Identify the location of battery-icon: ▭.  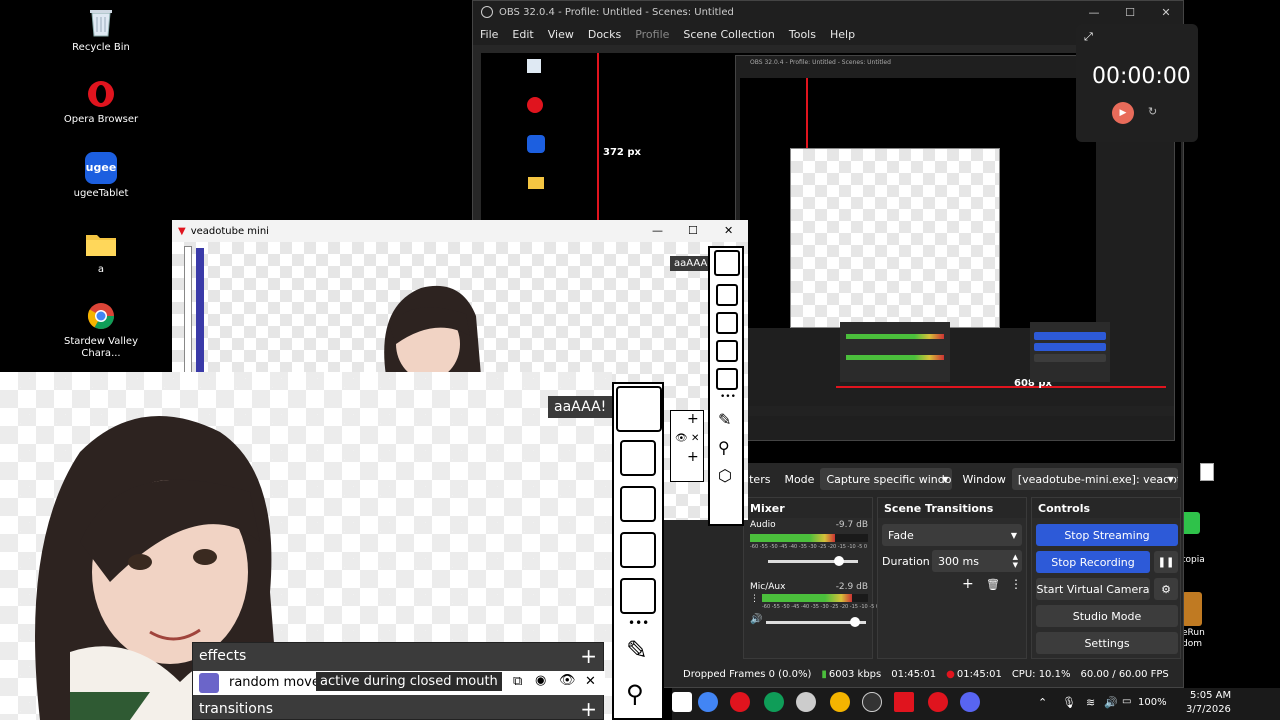
(1126, 701).